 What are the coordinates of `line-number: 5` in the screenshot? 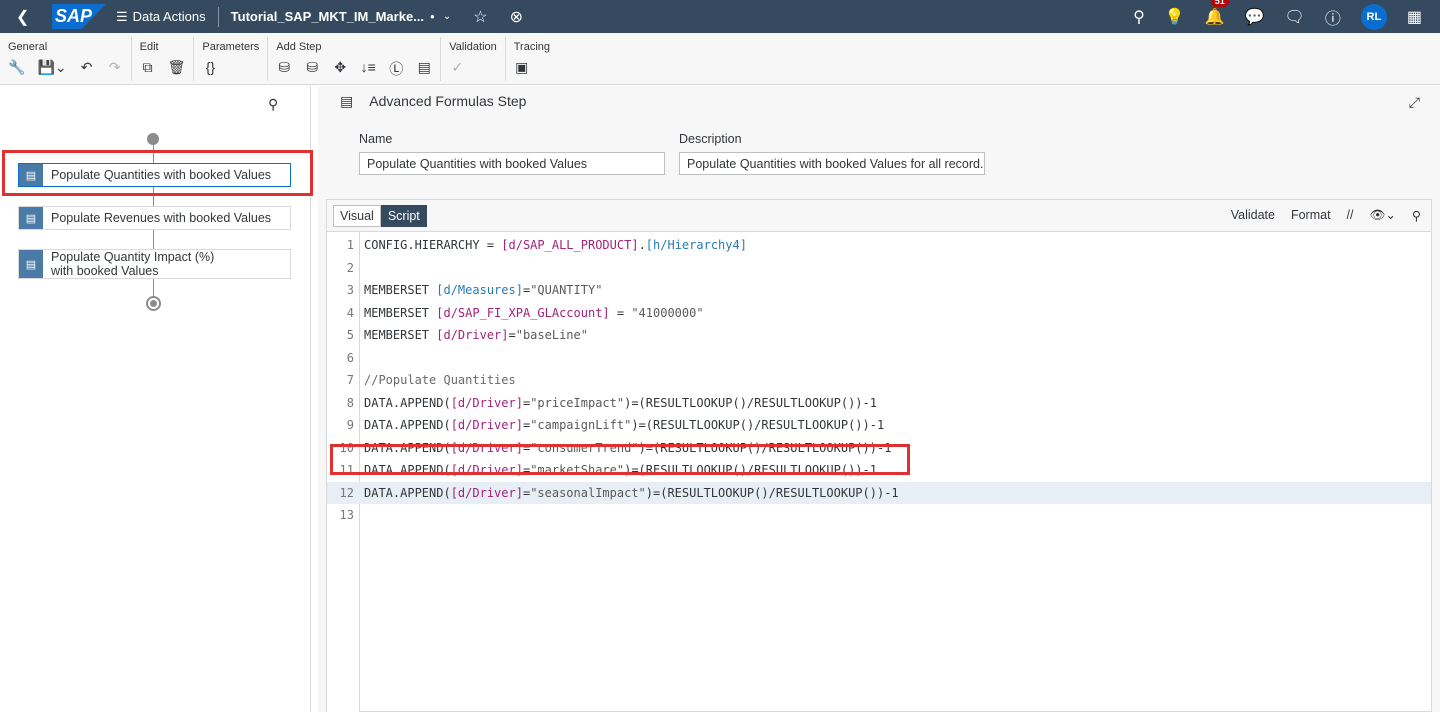 It's located at (350, 335).